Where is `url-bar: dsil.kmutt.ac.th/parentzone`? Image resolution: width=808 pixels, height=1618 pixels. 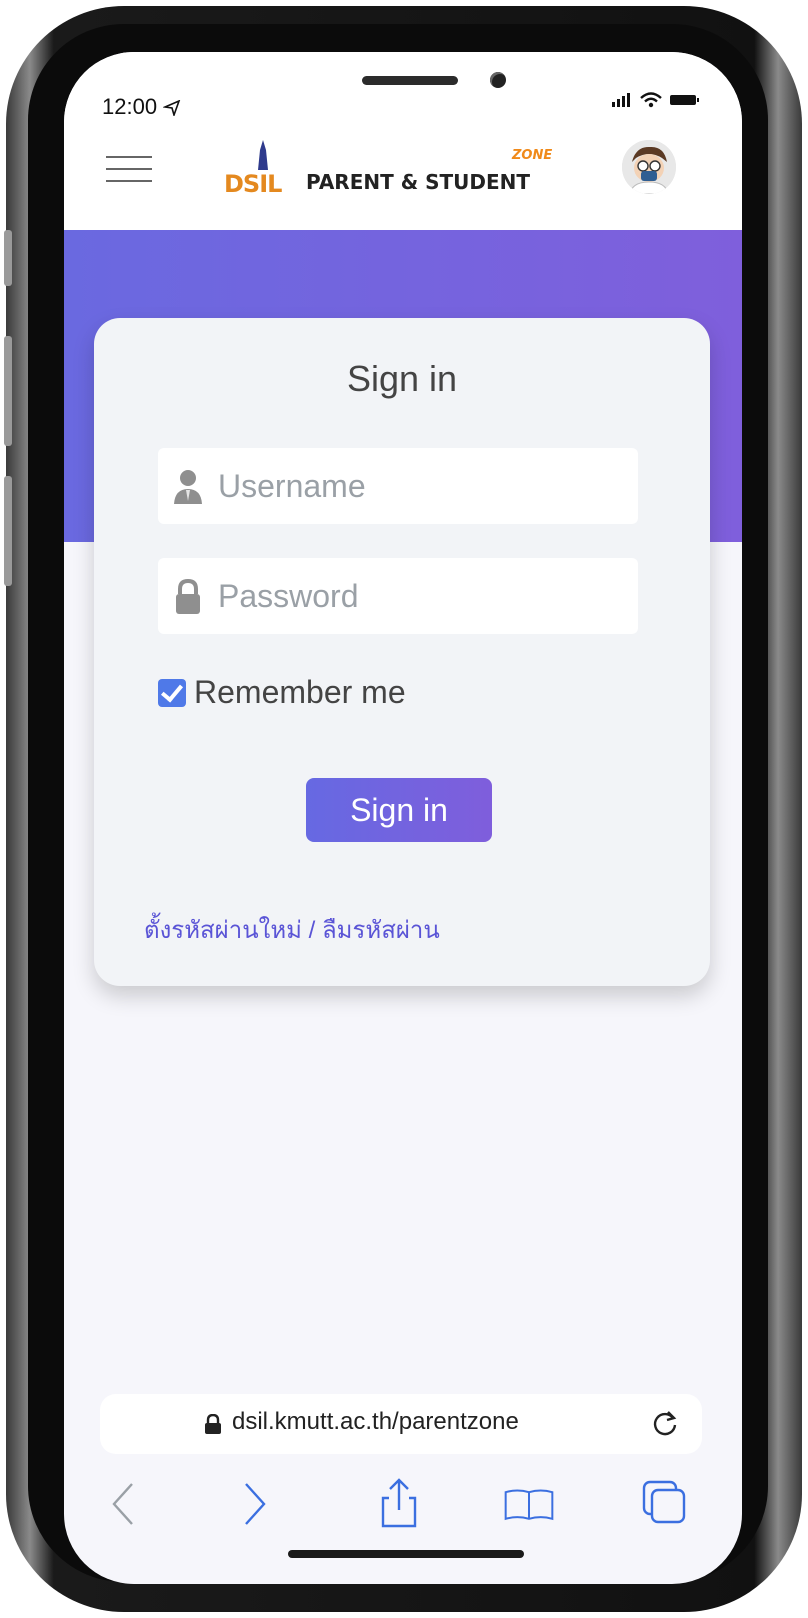 url-bar: dsil.kmutt.ac.th/parentzone is located at coordinates (401, 1424).